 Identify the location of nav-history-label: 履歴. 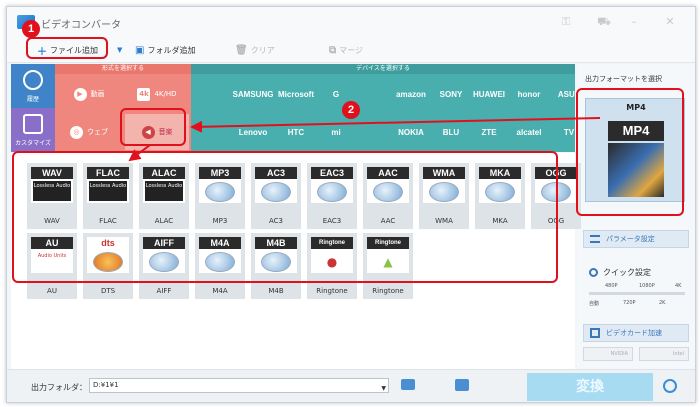
(32, 99).